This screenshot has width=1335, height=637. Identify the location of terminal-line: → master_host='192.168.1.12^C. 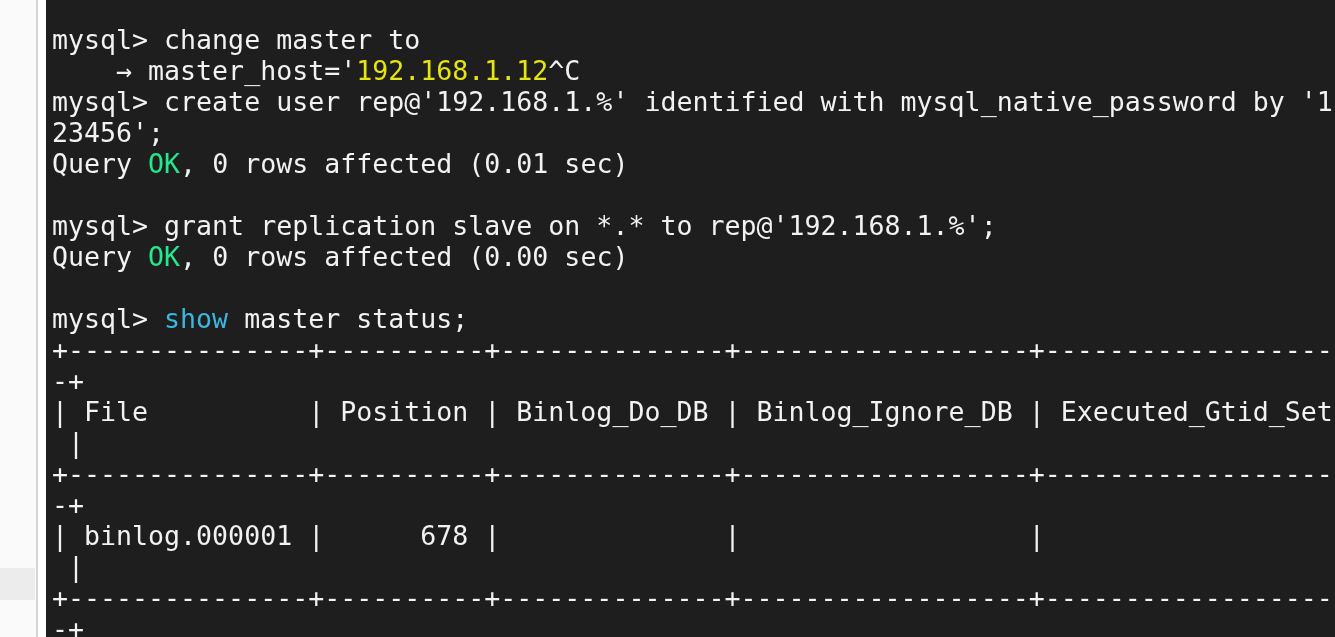
(348, 70).